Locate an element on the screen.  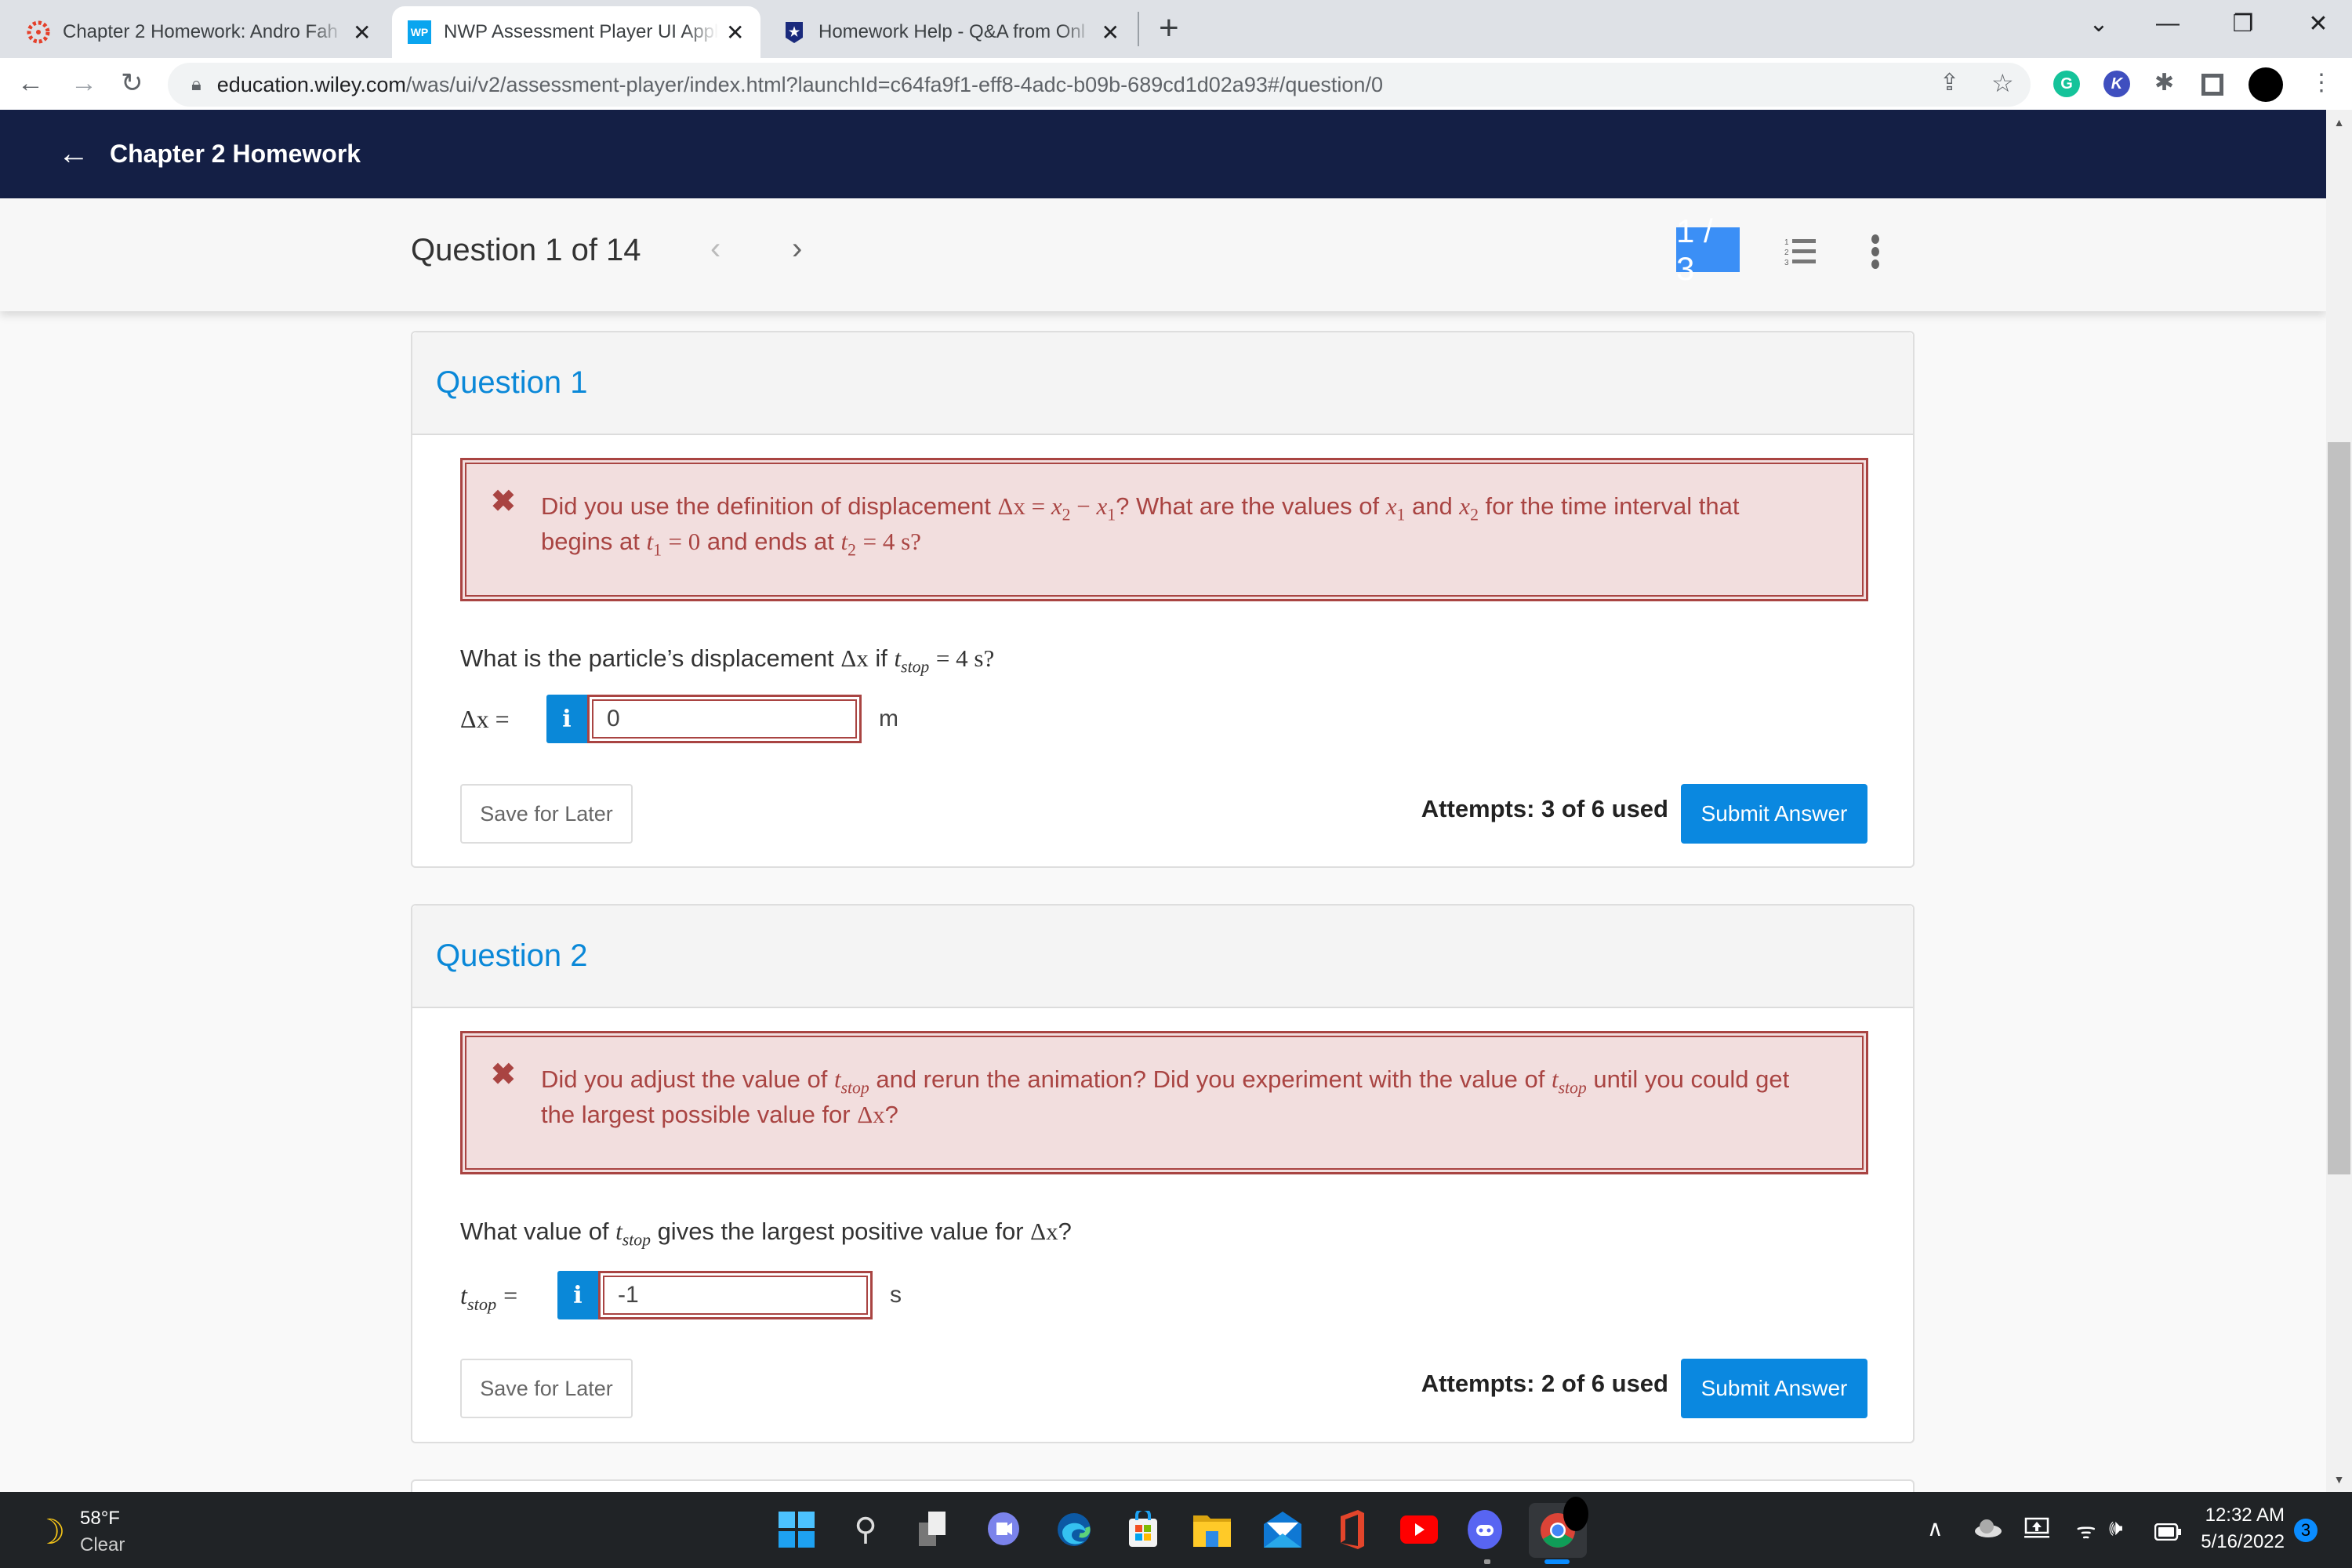
tab-title: Chapter 2 Homework: Andro Fah is located at coordinates (200, 32).